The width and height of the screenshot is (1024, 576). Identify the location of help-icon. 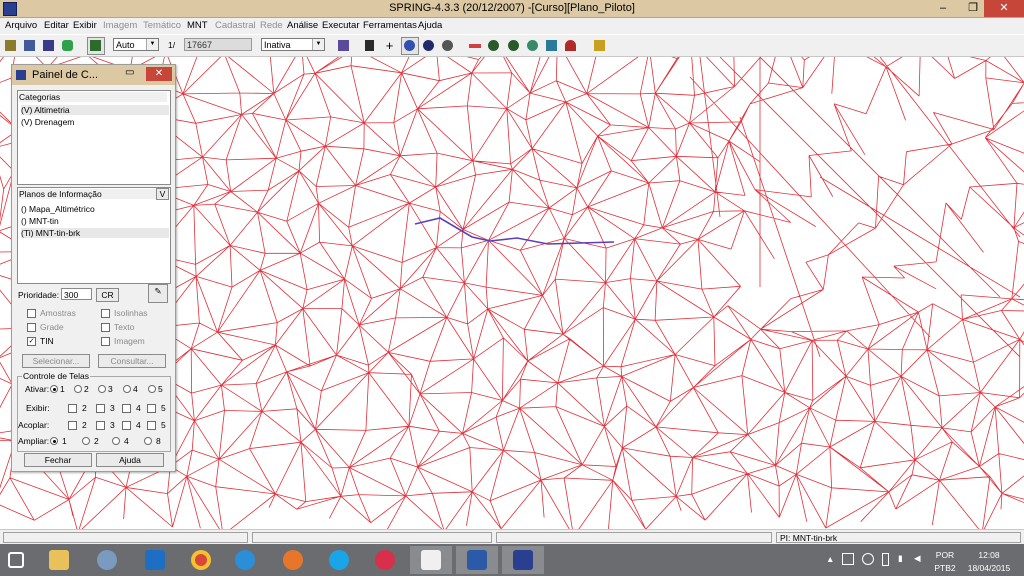
(600, 46).